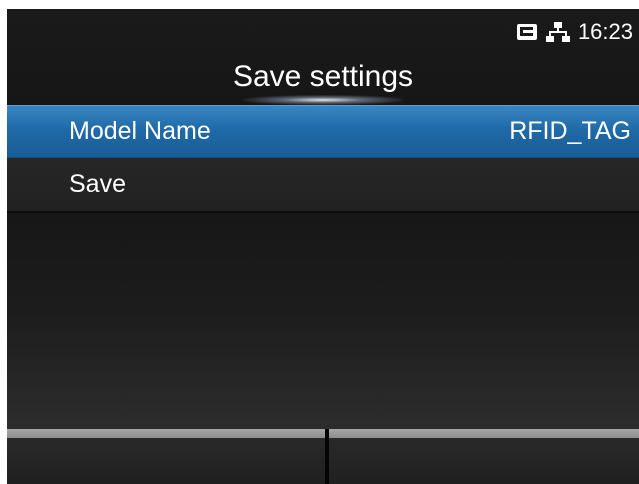  Describe the element at coordinates (323, 33) in the screenshot. I see `status-bar: 16:23` at that location.